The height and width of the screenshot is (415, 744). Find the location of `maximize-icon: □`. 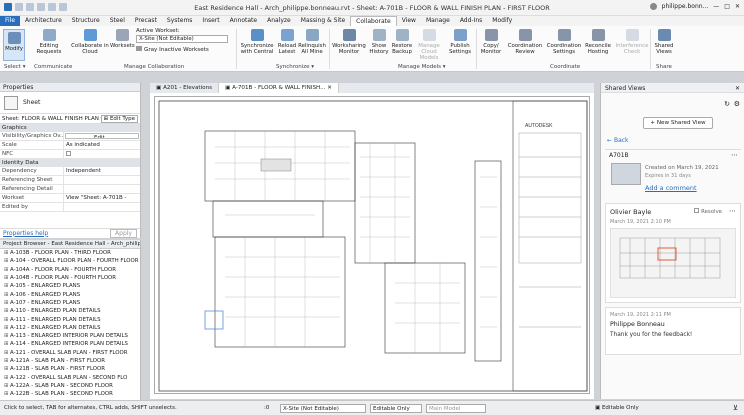

maximize-icon: □ is located at coordinates (727, 6).